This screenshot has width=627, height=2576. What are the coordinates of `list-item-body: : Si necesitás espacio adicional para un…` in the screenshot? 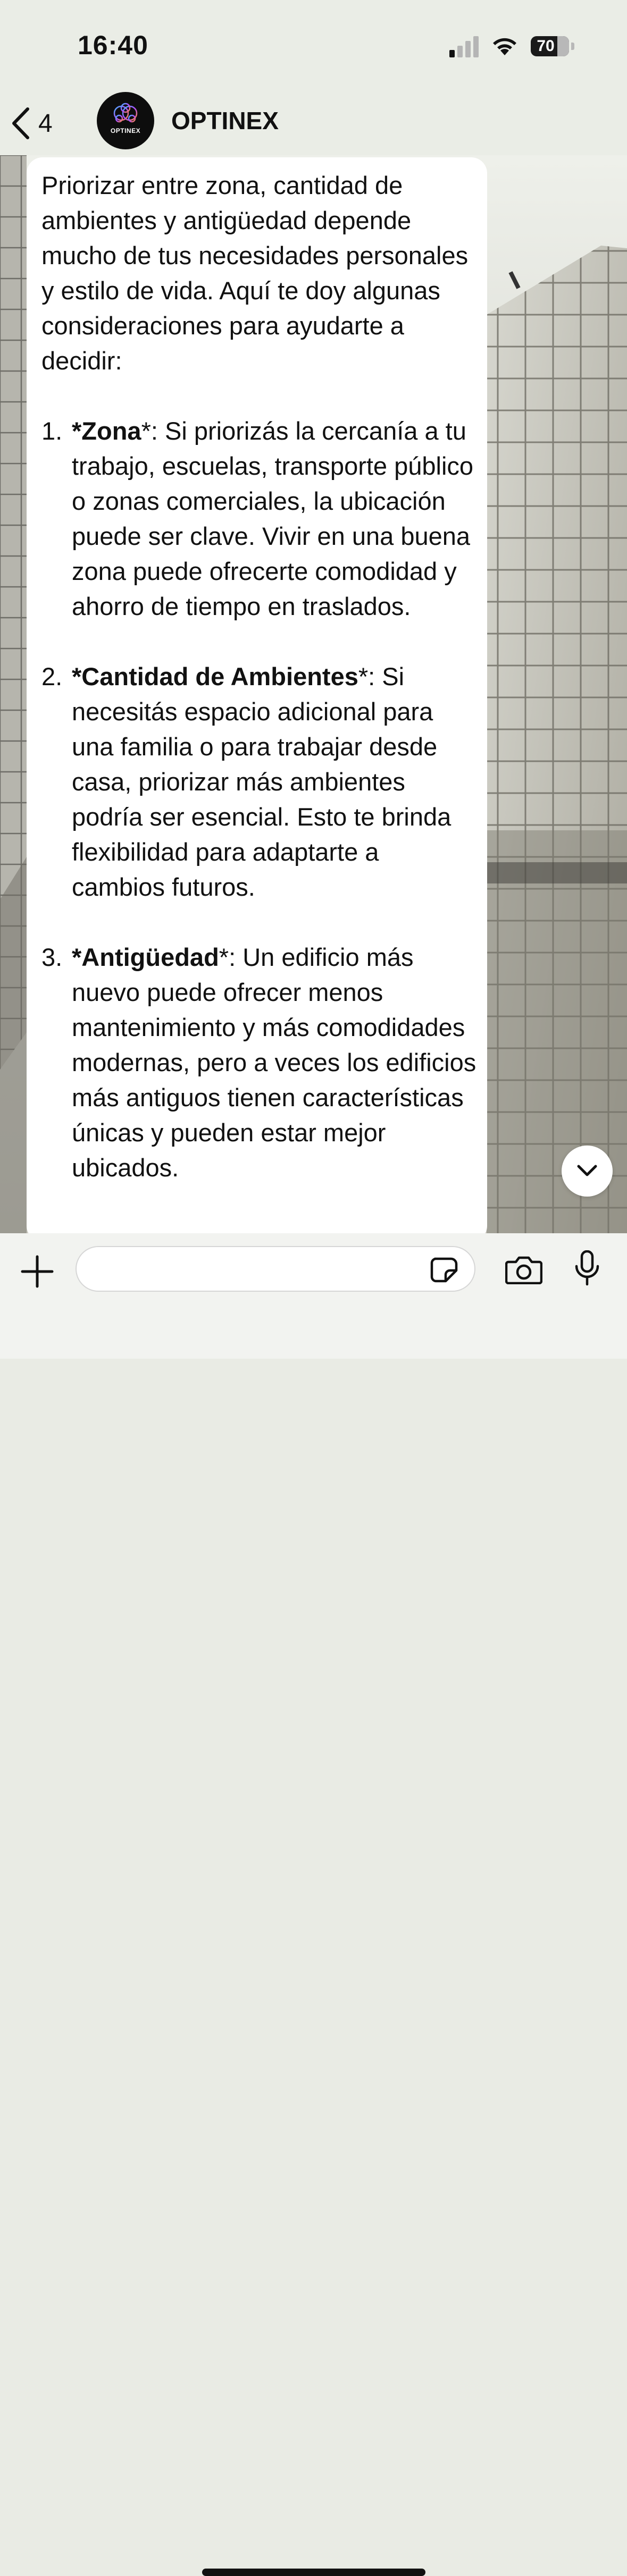 It's located at (262, 781).